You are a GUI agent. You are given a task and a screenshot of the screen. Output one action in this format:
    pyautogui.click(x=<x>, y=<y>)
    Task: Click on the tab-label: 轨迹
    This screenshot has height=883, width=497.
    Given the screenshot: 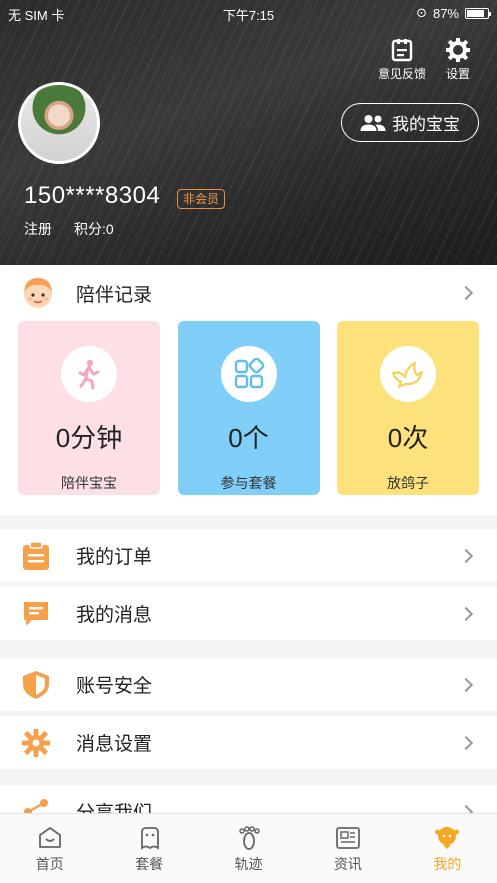 What is the action you would take?
    pyautogui.click(x=248, y=864)
    